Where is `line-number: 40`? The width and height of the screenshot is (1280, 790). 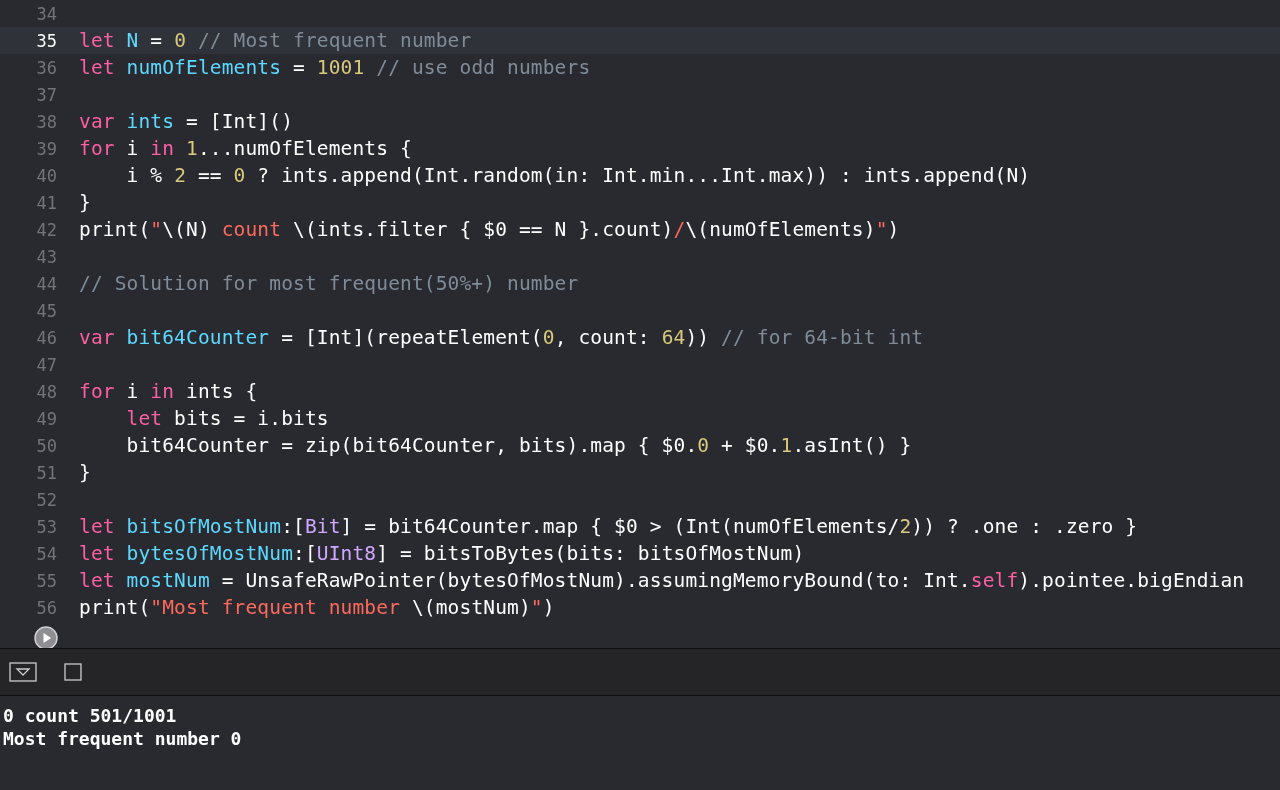
line-number: 40 is located at coordinates (46, 175).